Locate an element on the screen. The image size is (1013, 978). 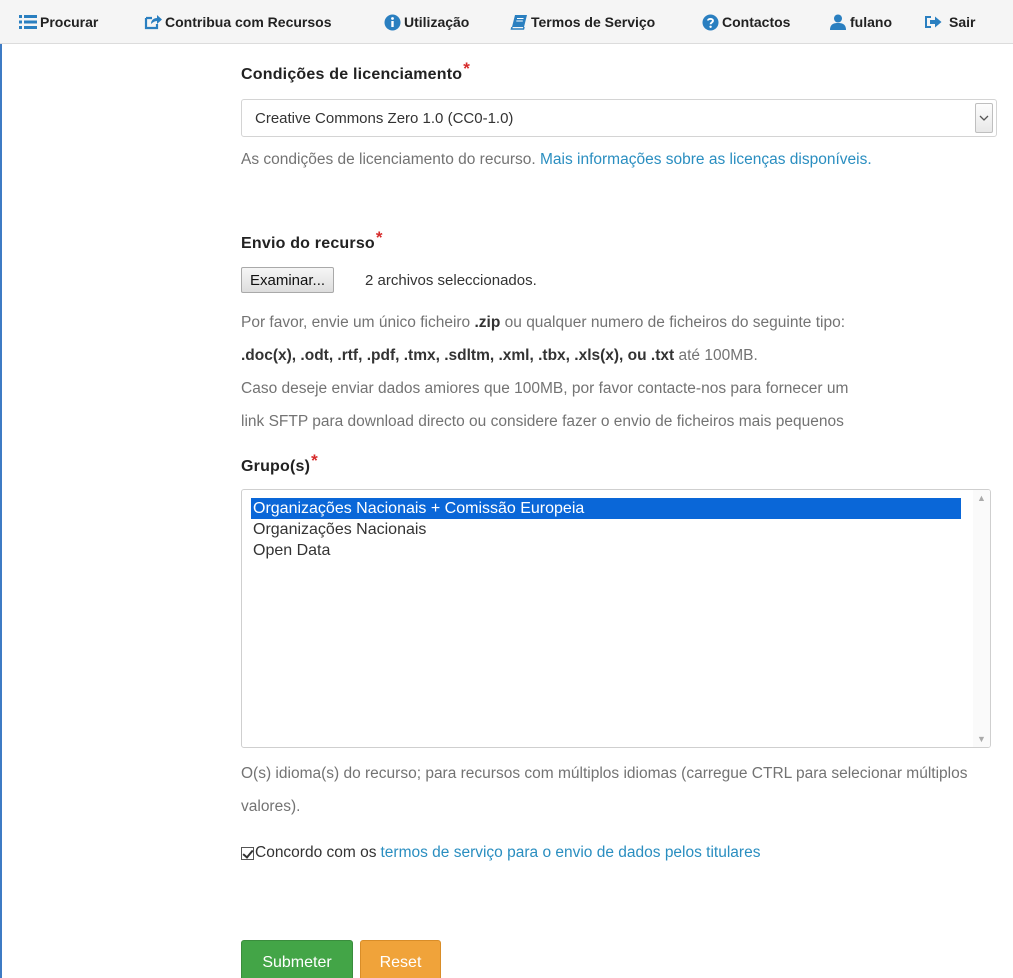
nav-logout: Sair is located at coordinates (950, 22).